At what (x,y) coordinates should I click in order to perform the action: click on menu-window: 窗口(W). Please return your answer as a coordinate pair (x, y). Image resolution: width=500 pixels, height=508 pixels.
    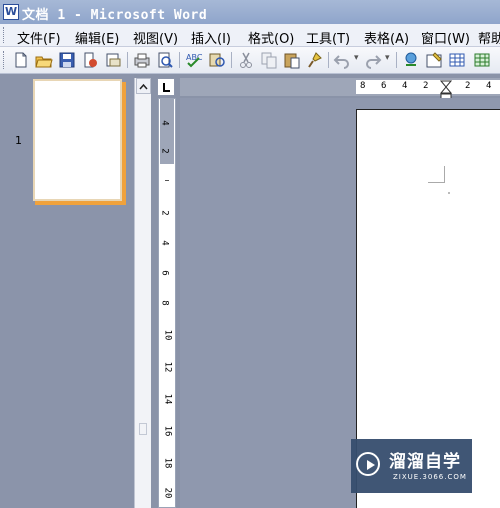
    Looking at the image, I should click on (445, 37).